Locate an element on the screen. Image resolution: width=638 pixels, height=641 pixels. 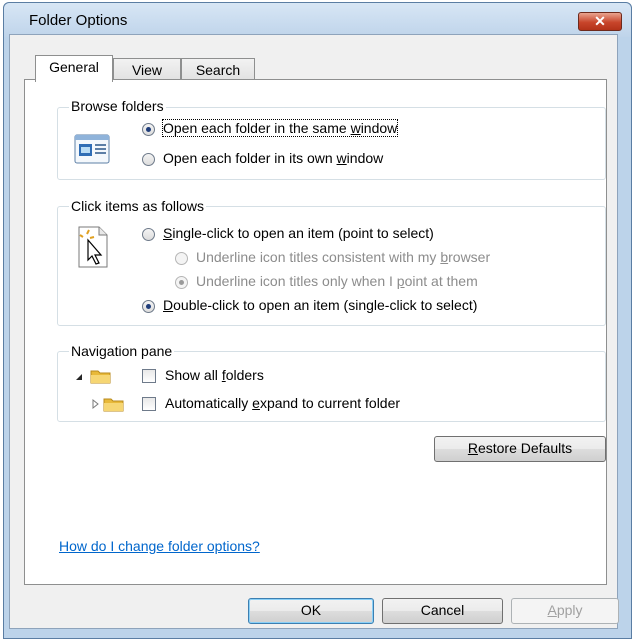
label-text: Automatically is located at coordinates (209, 403).